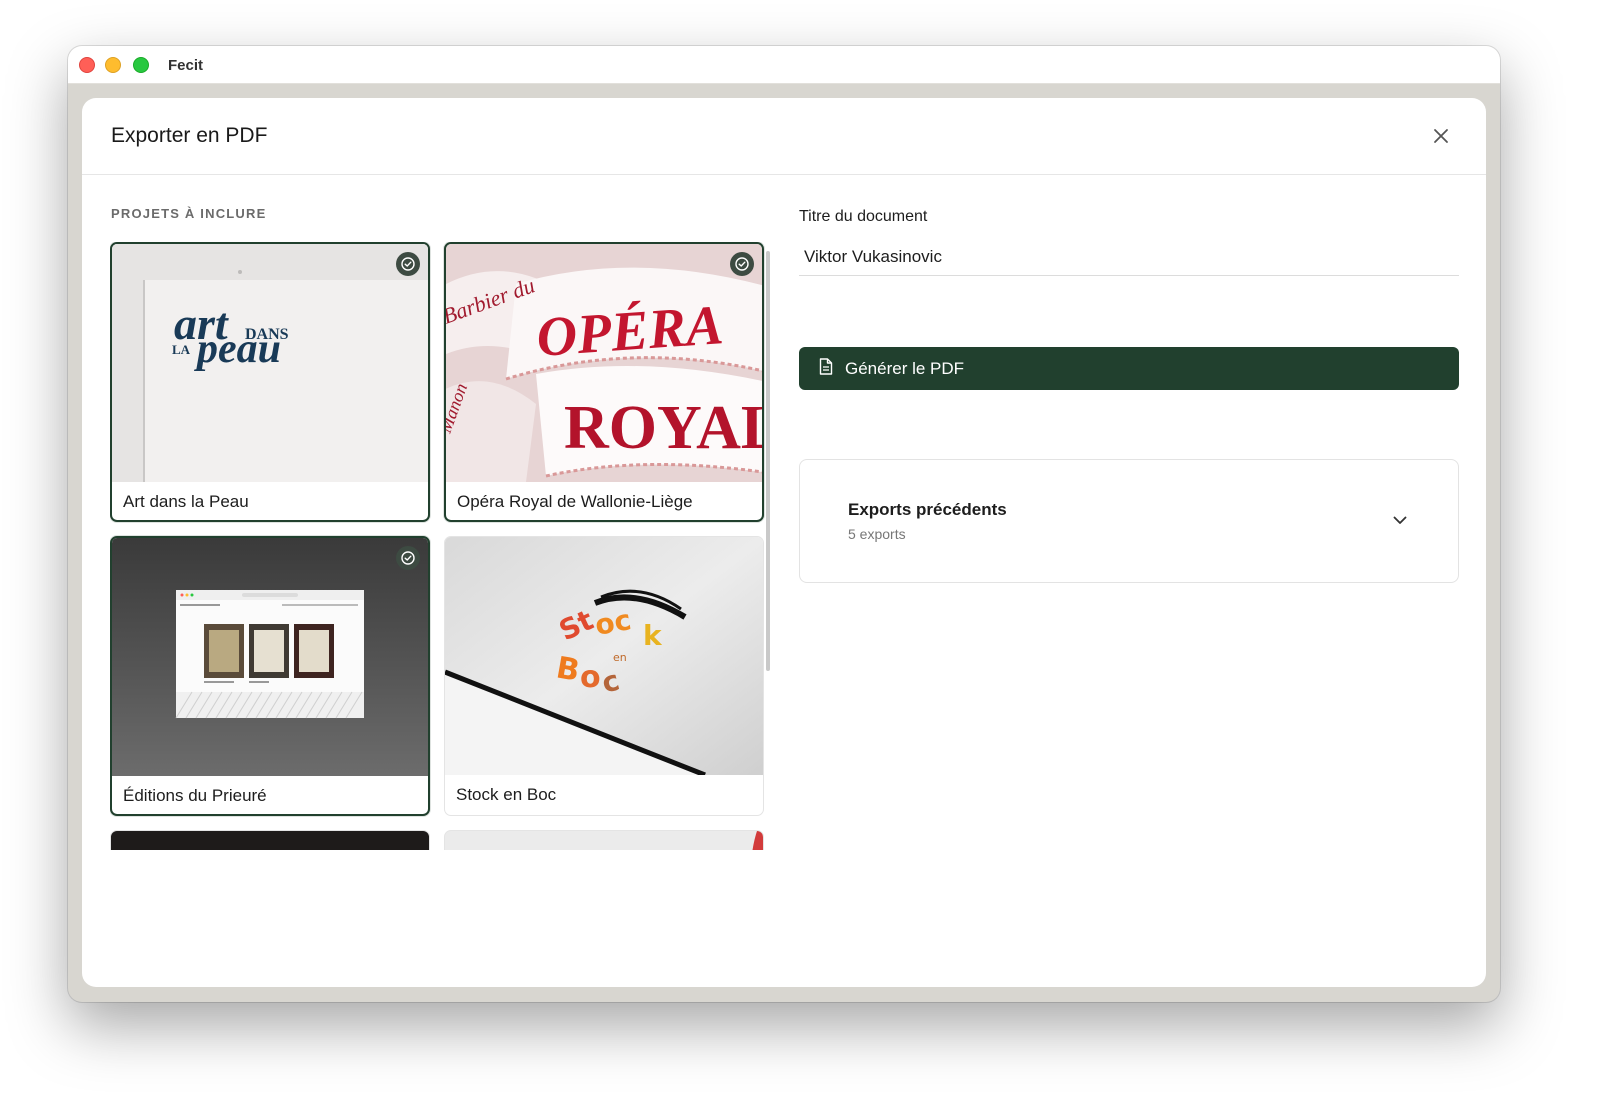  I want to click on svg-text: ROYAL, so click(663, 428).